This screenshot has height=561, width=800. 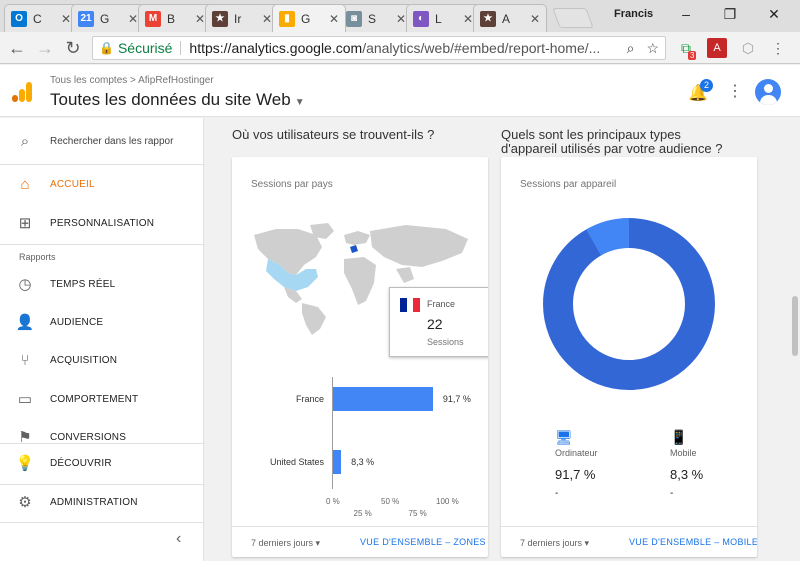 What do you see at coordinates (25, 360) in the screenshot?
I see `acquisition-icon: ⑂` at bounding box center [25, 360].